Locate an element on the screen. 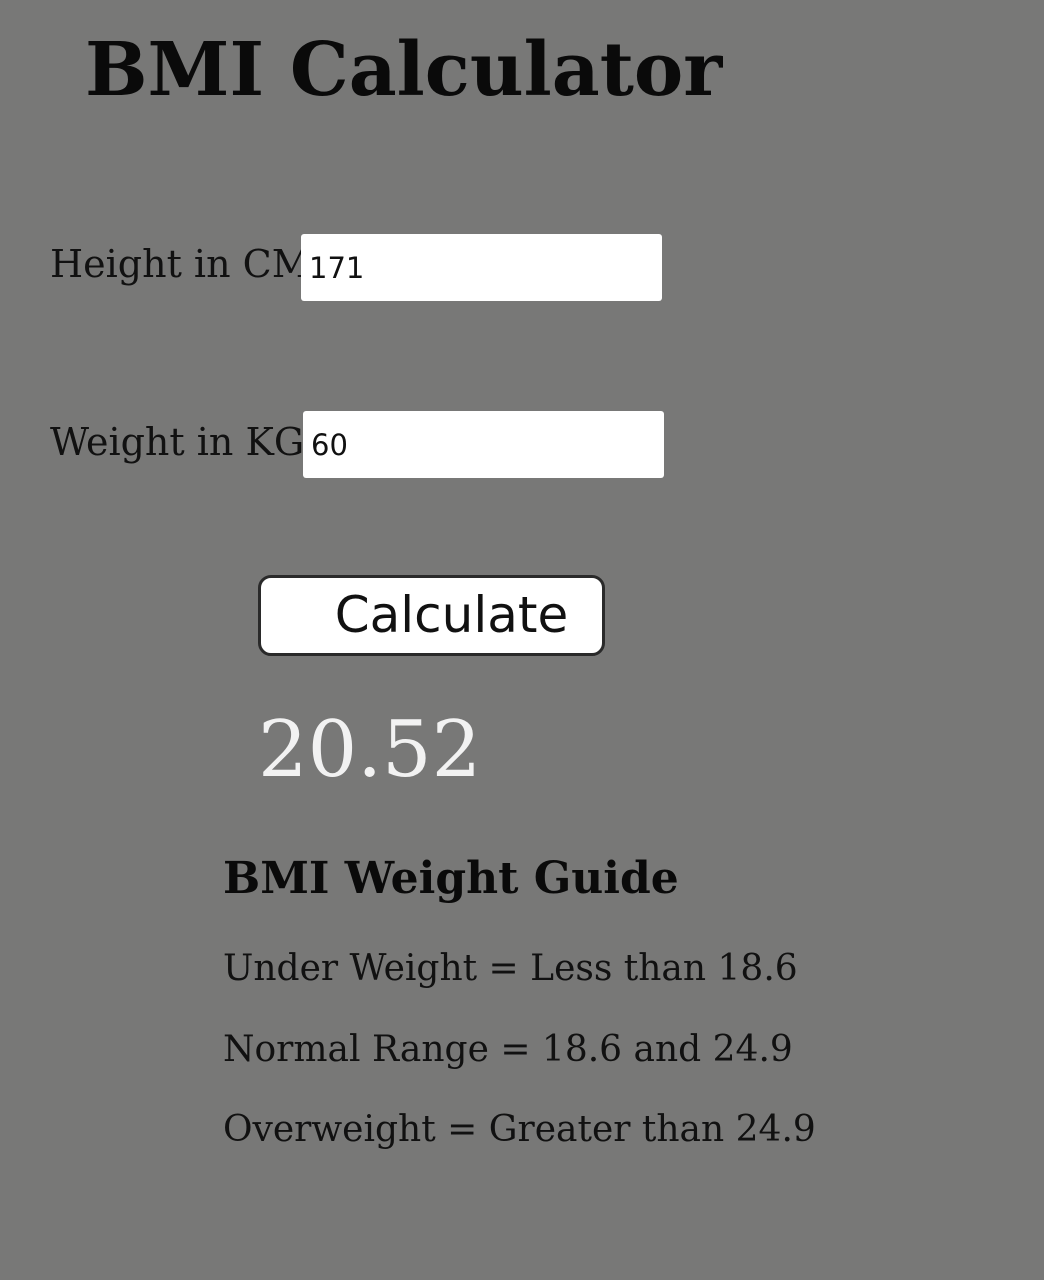 The image size is (1044, 1280). height-input is located at coordinates (481, 267).